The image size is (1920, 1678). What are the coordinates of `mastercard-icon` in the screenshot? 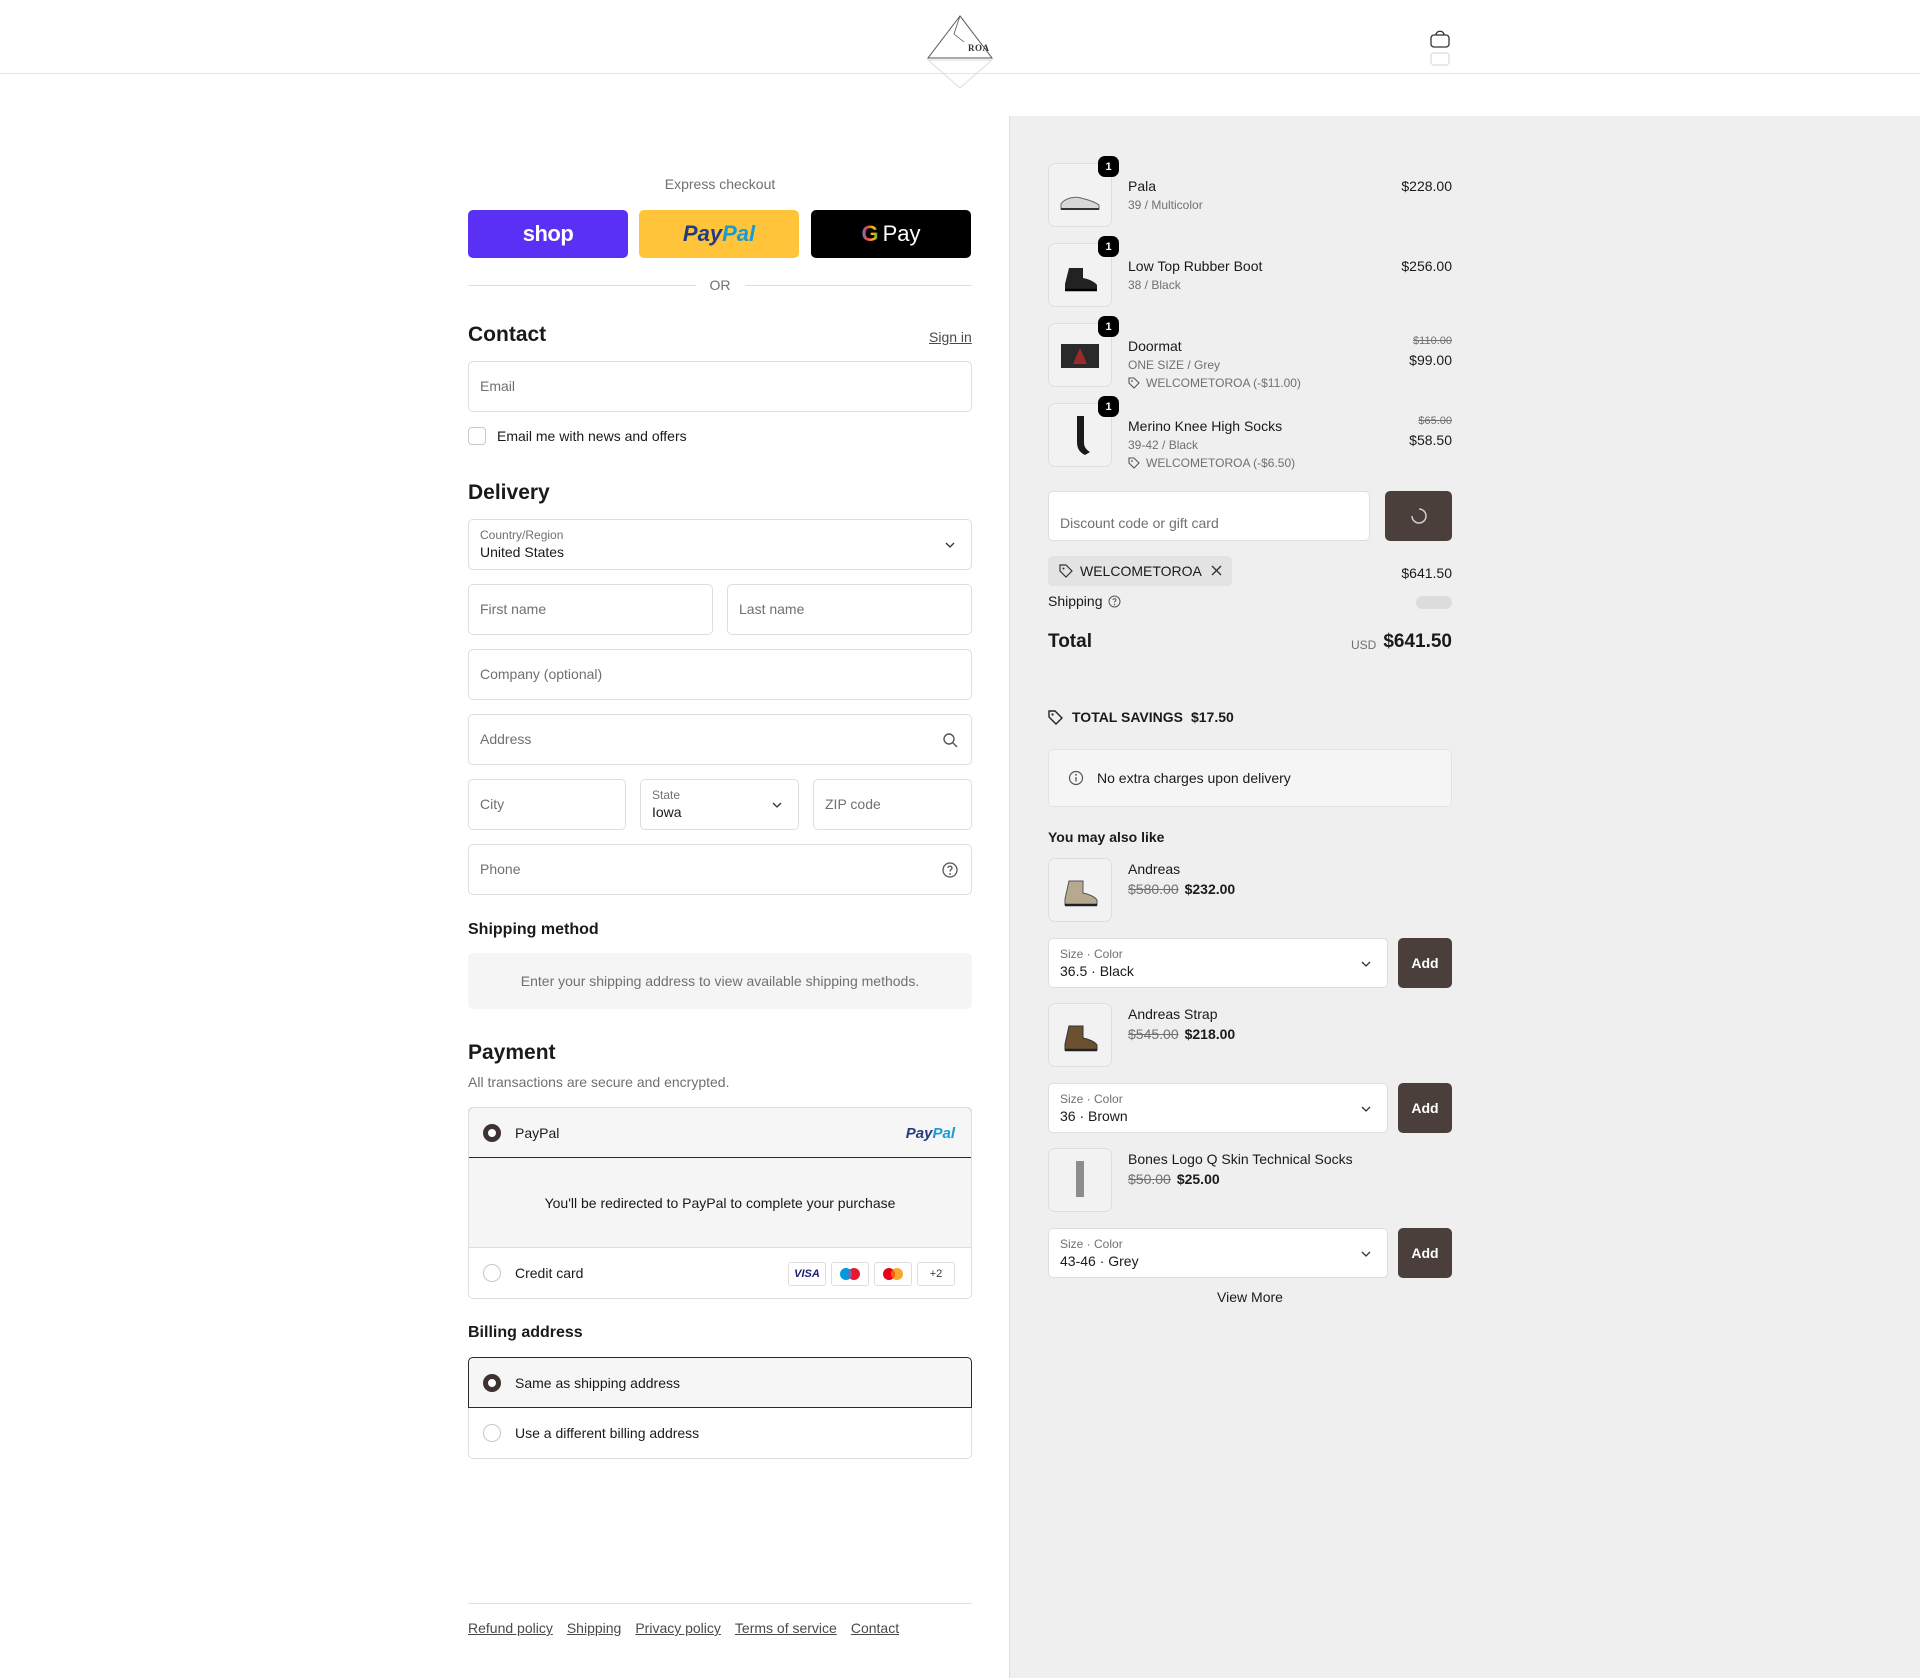 It's located at (893, 1274).